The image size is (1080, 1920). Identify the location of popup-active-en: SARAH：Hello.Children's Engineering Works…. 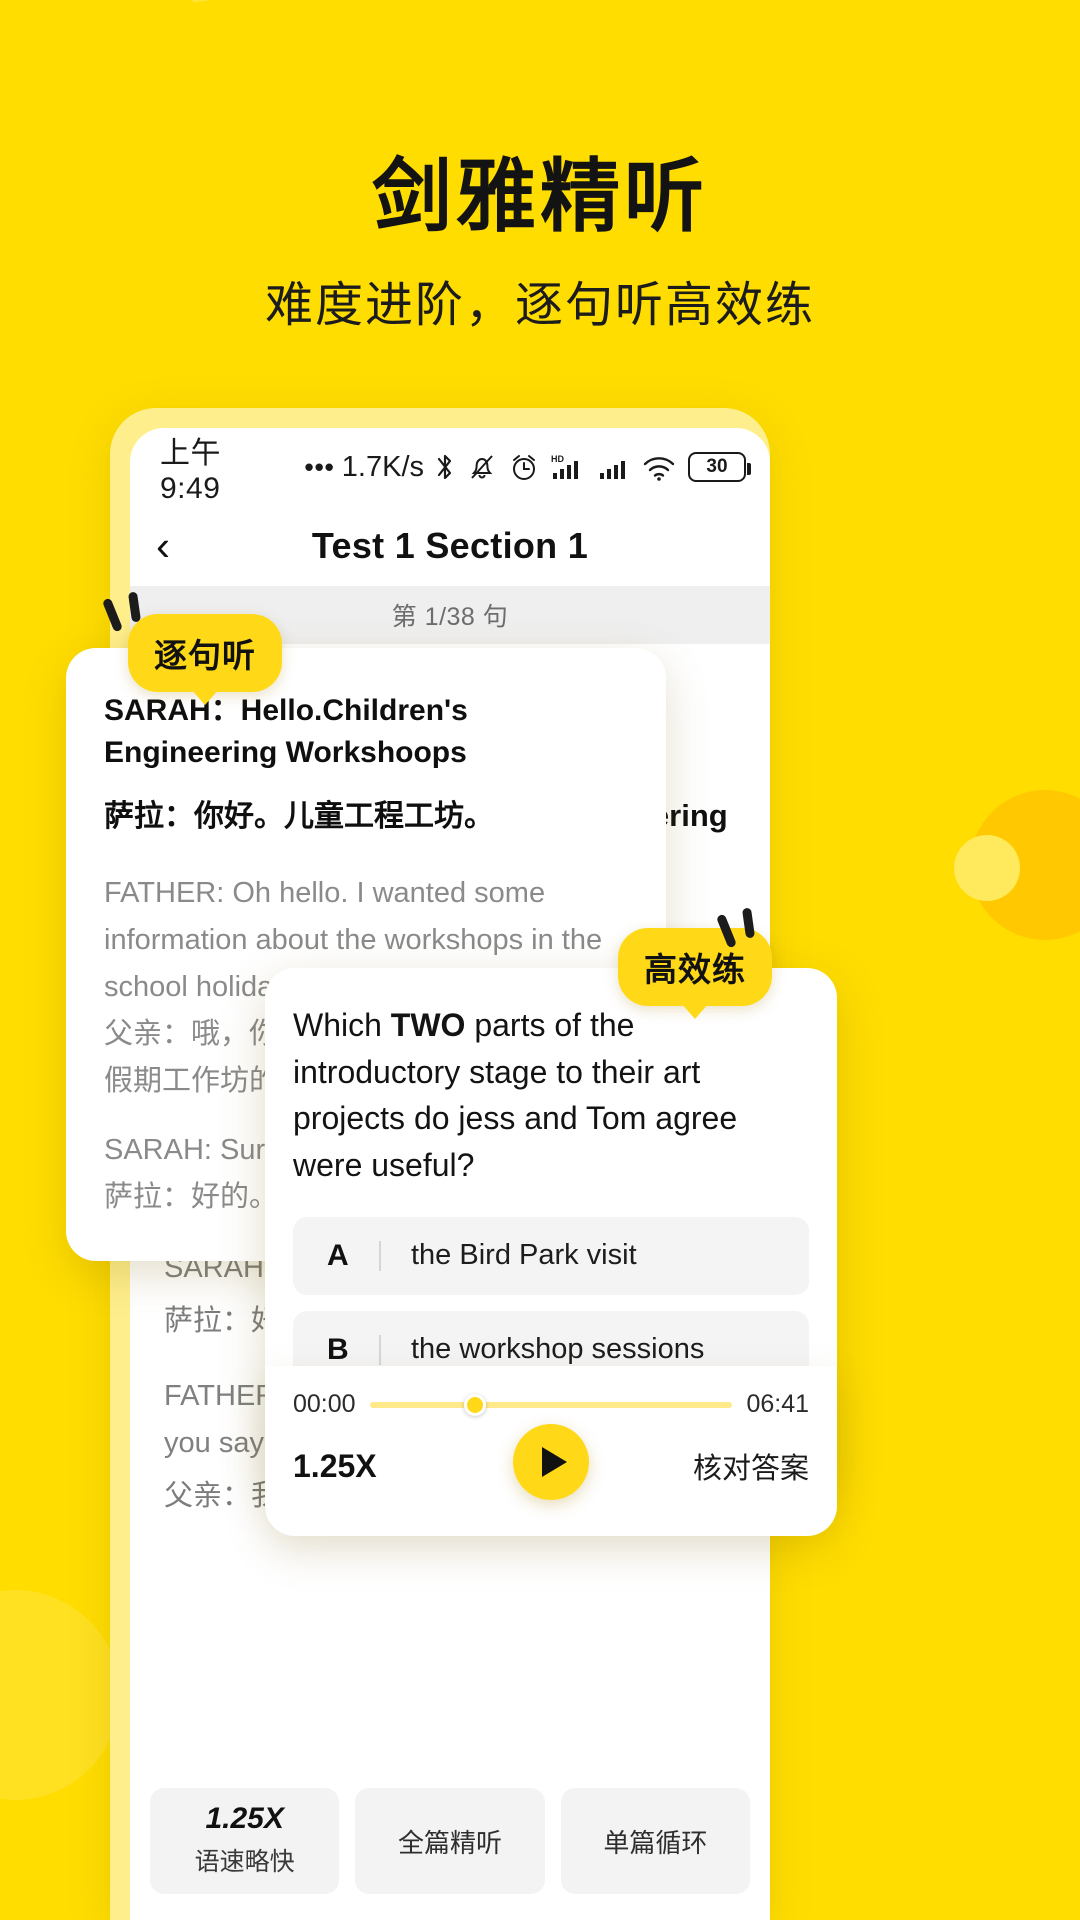
(286, 731).